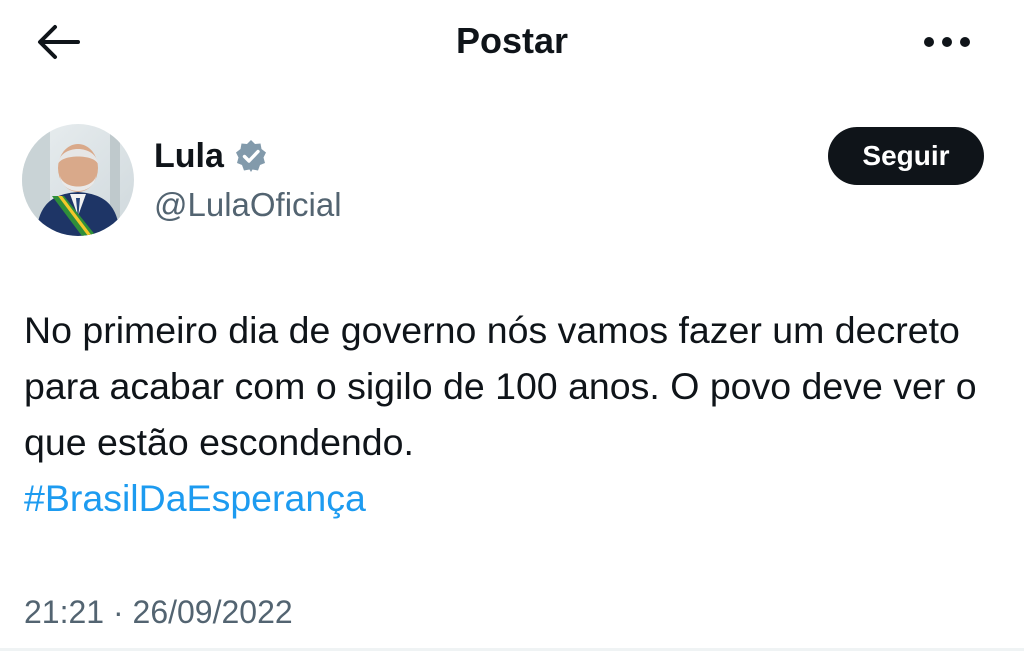 The height and width of the screenshot is (651, 1024). I want to click on verified-badge-icon, so click(250, 156).